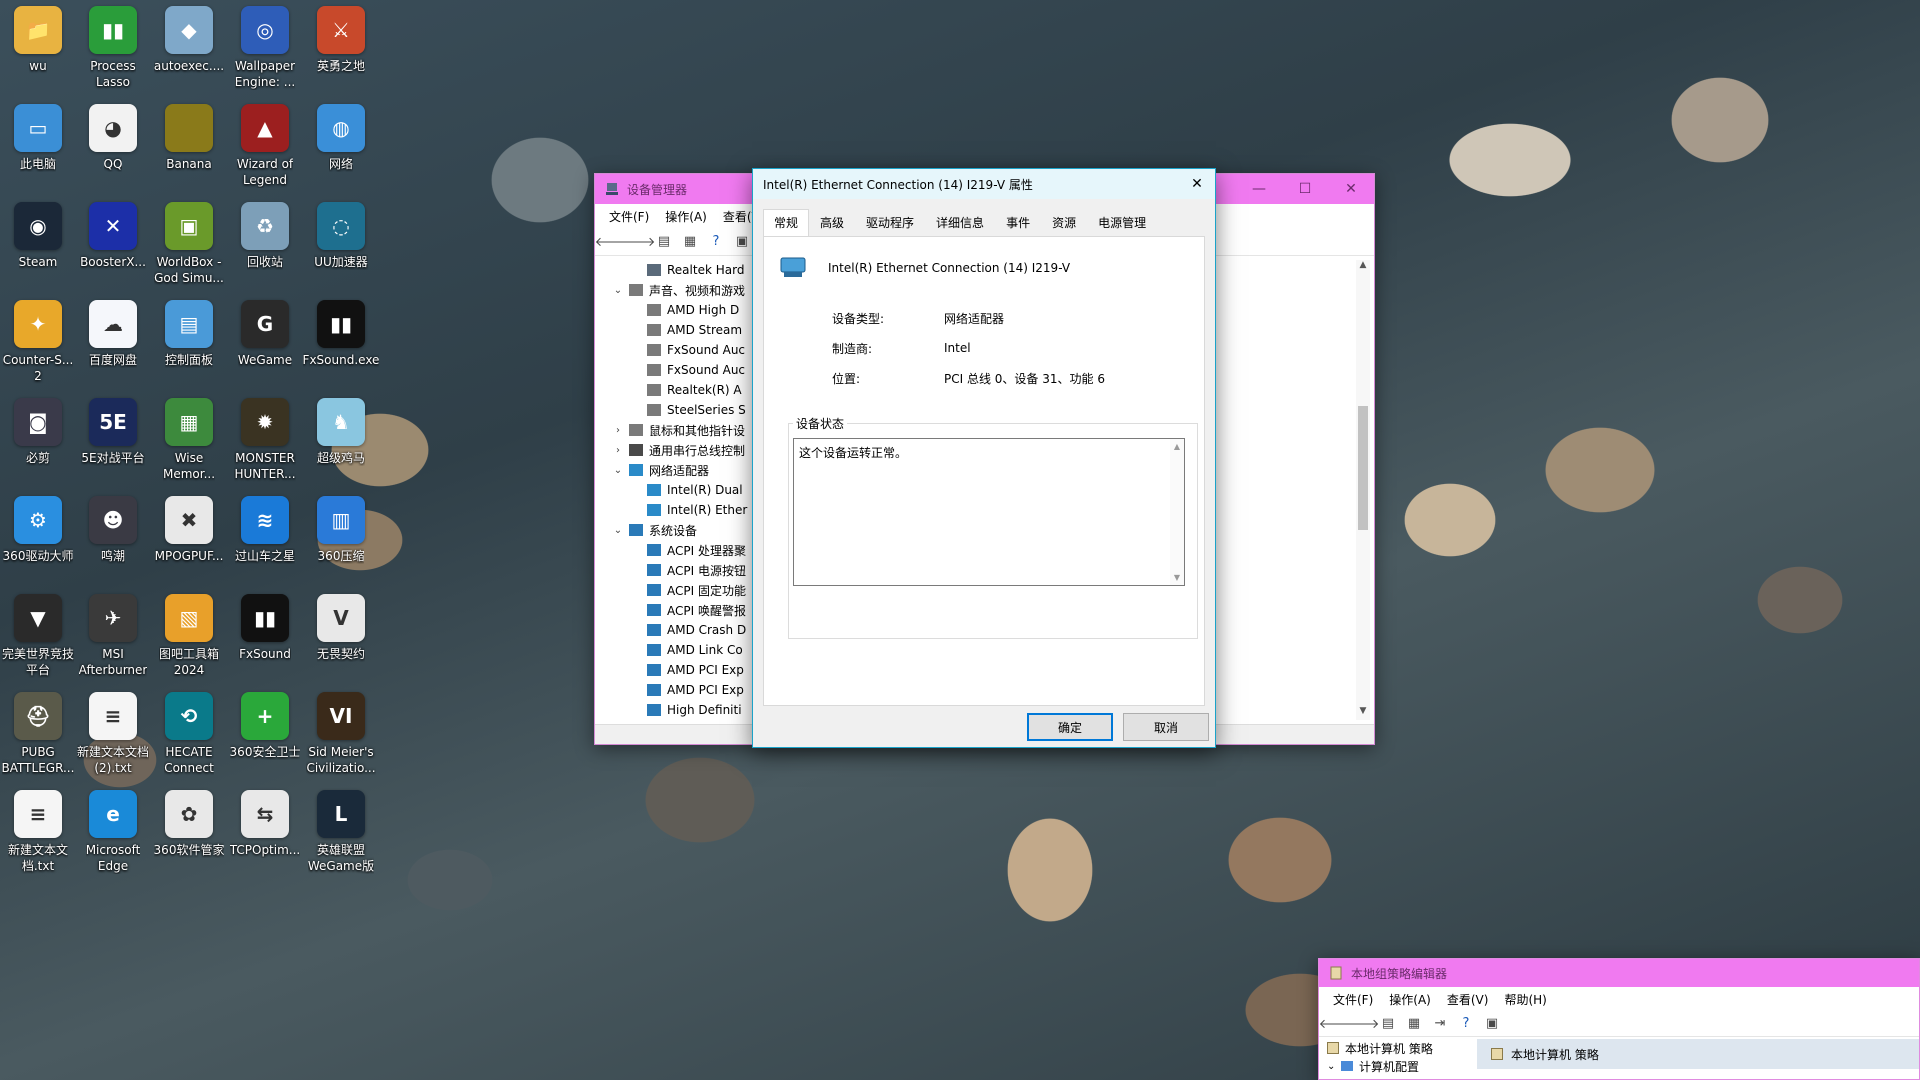 Image resolution: width=1920 pixels, height=1080 pixels. What do you see at coordinates (682, 270) in the screenshot?
I see `tree-item: Realtek Hard` at bounding box center [682, 270].